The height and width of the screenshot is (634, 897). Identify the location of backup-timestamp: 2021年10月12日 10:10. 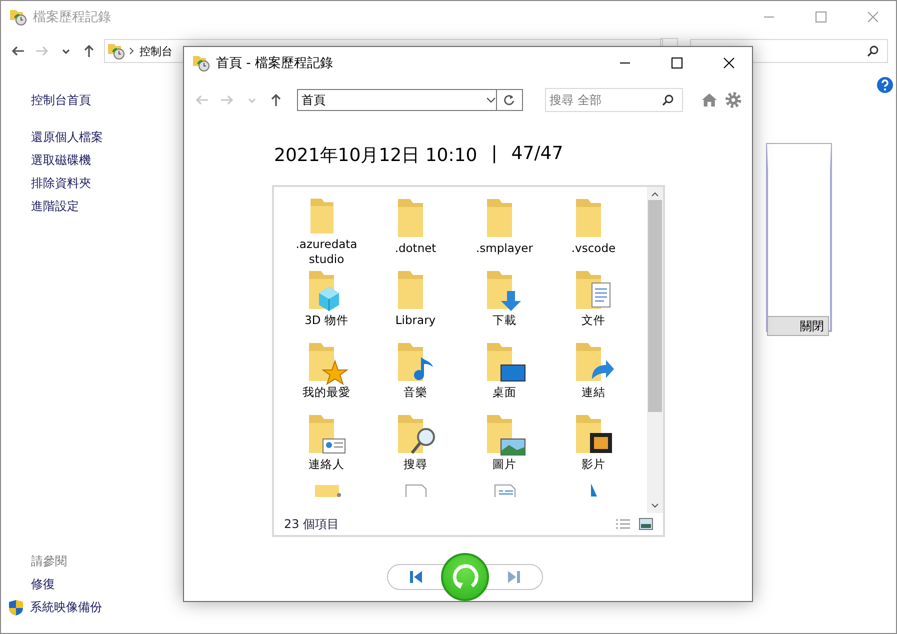
(376, 155).